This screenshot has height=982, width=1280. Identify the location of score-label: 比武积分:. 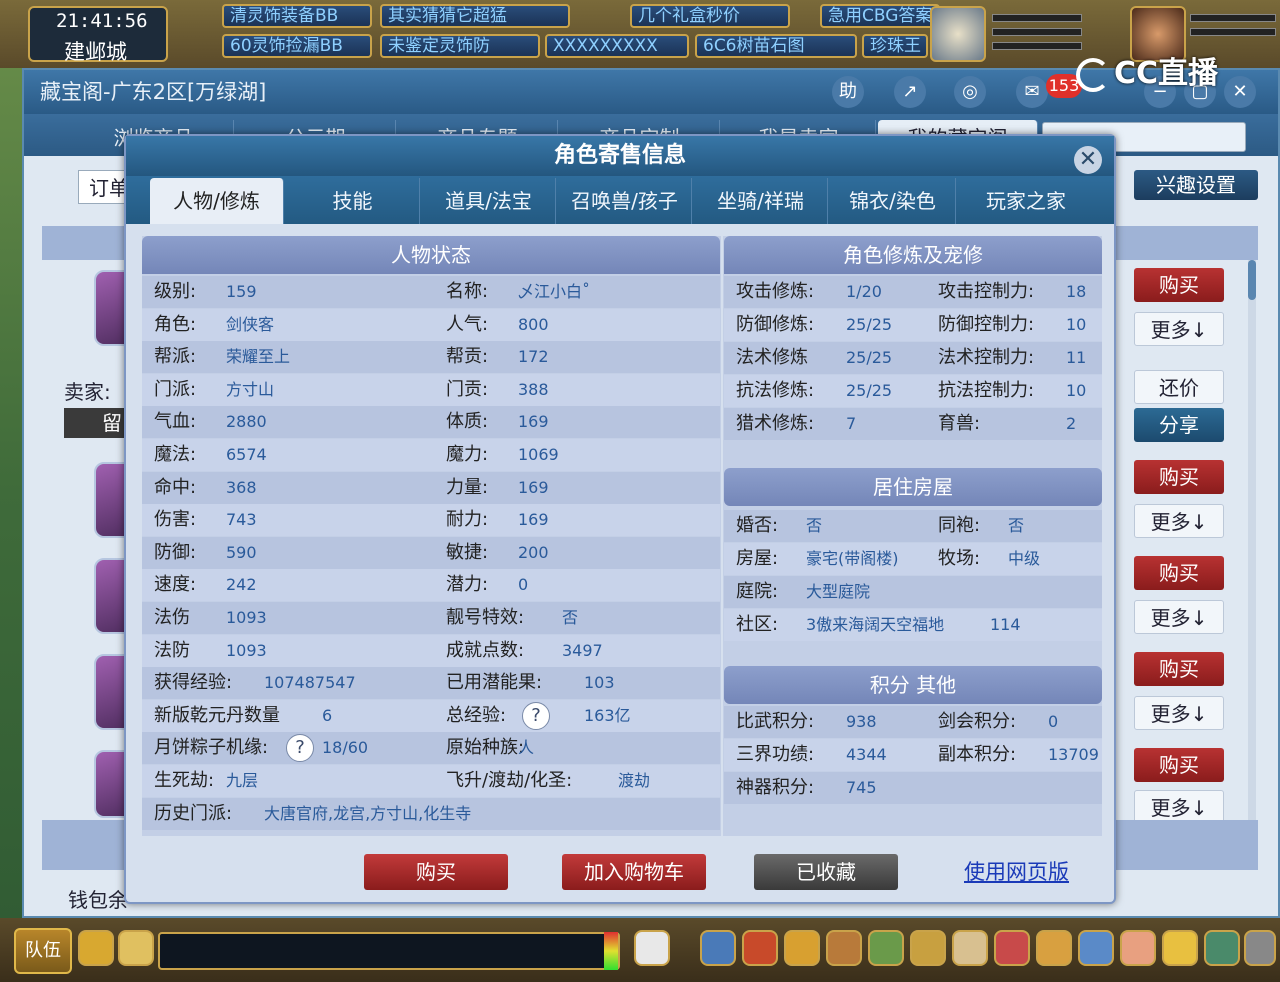
(775, 721).